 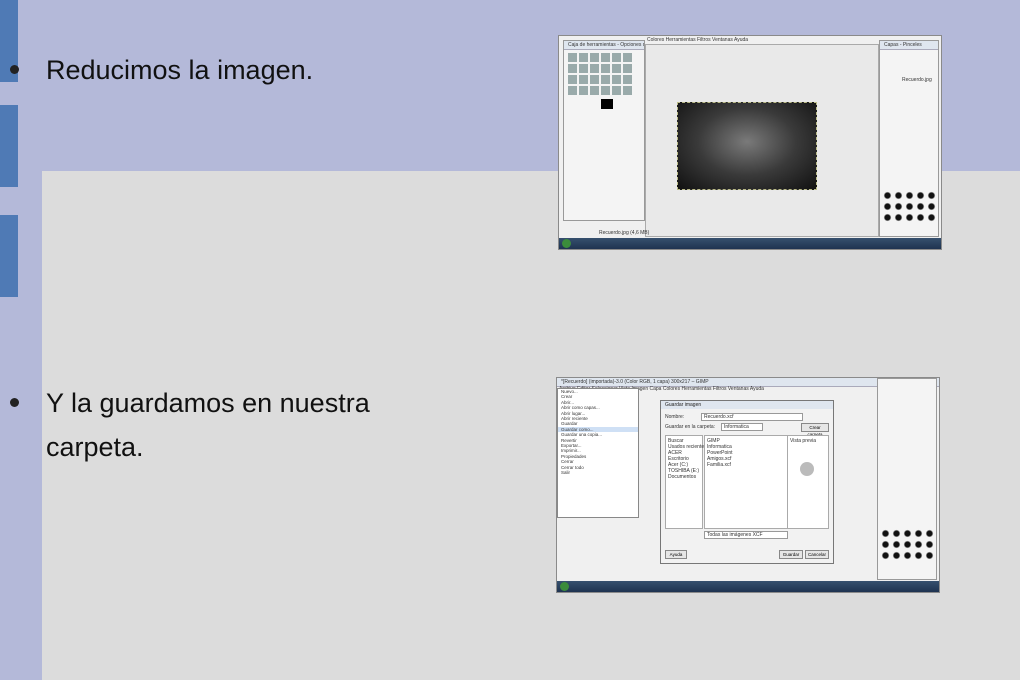 What do you see at coordinates (675, 417) in the screenshot?
I see `name-label: Nombre:` at bounding box center [675, 417].